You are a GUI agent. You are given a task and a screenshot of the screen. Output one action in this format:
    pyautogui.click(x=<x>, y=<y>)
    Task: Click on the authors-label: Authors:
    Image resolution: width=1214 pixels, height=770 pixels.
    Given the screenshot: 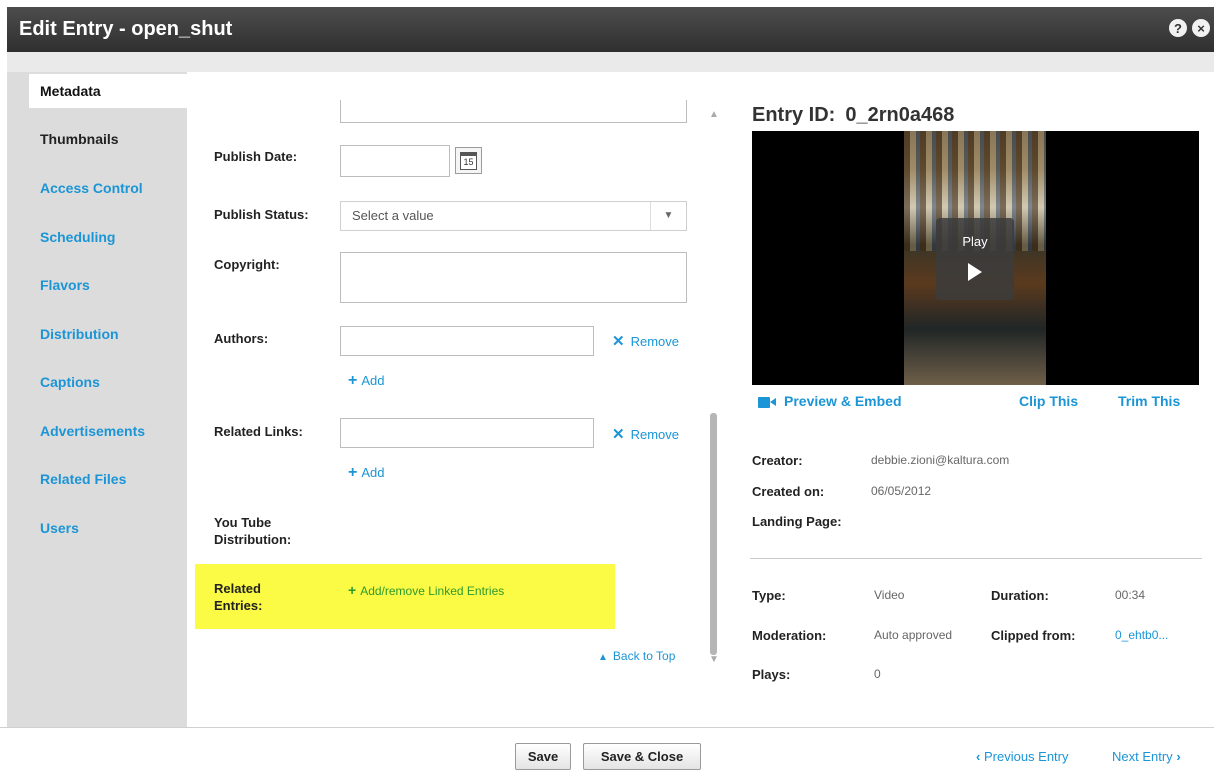 What is the action you would take?
    pyautogui.click(x=241, y=338)
    